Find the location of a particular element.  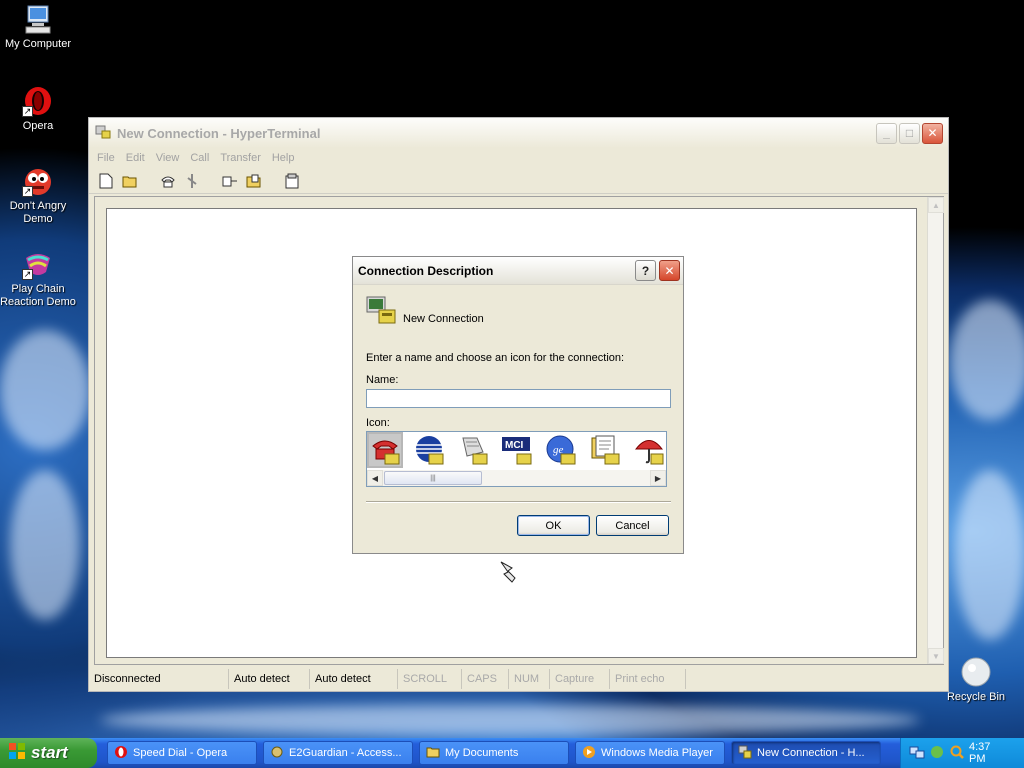

task-label: Speed Dial - Opera is located at coordinates (180, 753).